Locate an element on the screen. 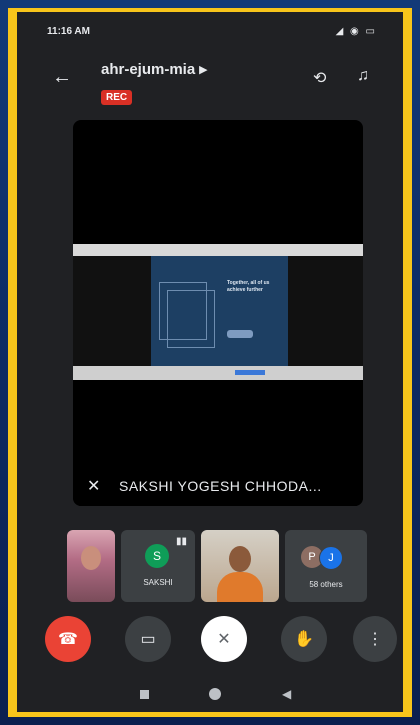 This screenshot has width=420, height=725. phone-hangup-icon: ☎ is located at coordinates (68, 639).